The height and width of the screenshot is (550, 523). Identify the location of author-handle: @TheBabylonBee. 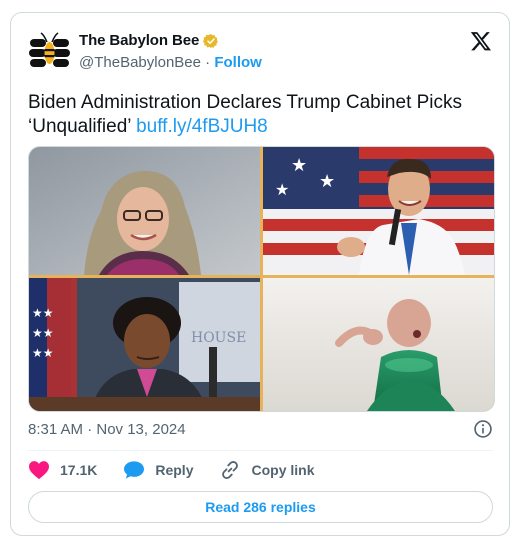
(140, 62).